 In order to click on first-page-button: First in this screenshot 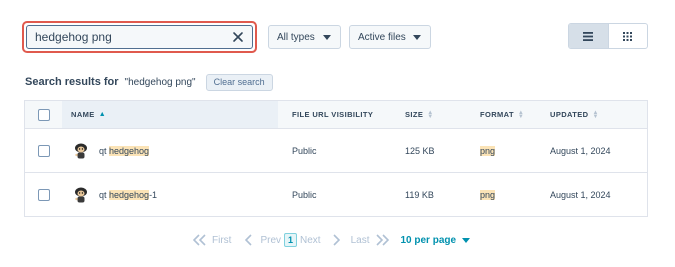, I will do `click(212, 240)`.